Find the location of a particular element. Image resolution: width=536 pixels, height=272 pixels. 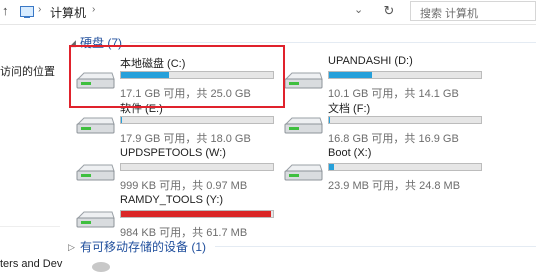

search-placeholder: 搜索 计算机 is located at coordinates (449, 14).